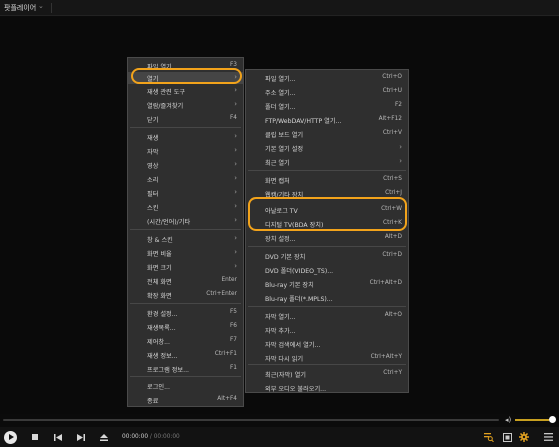 This screenshot has width=559, height=447. What do you see at coordinates (227, 399) in the screenshot?
I see `main-menu-item-shortcut: Alt+F4` at bounding box center [227, 399].